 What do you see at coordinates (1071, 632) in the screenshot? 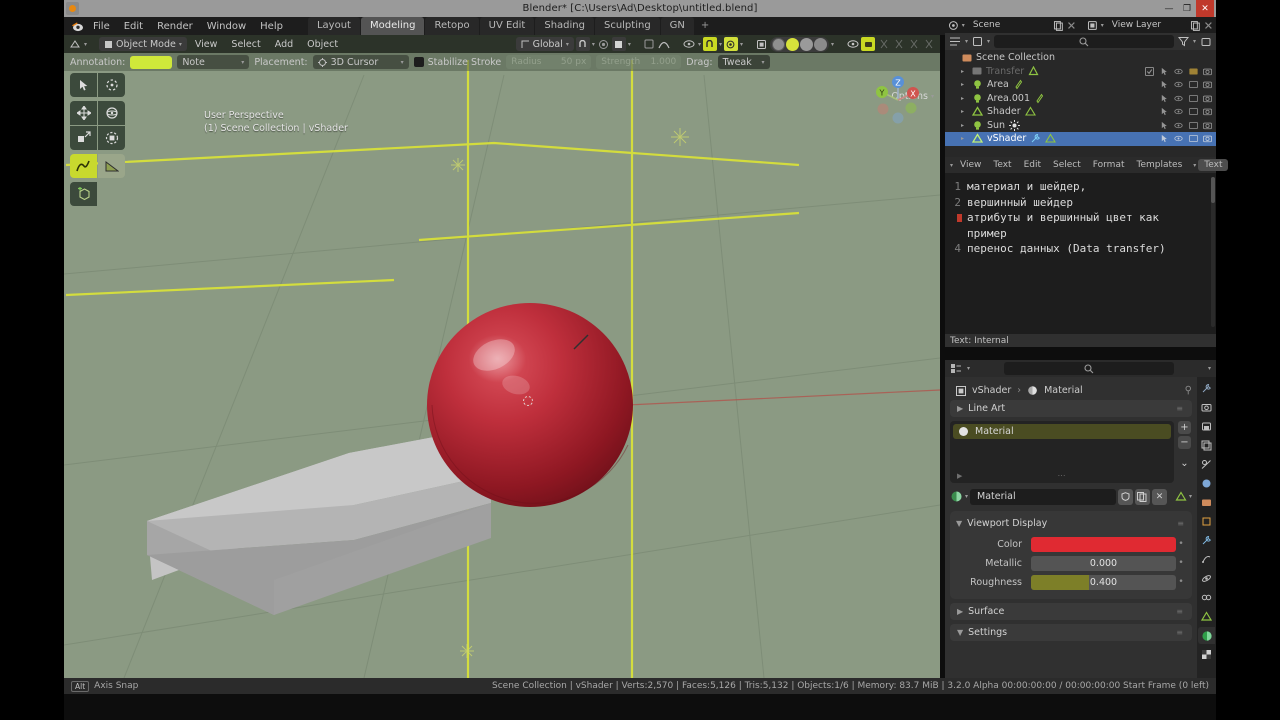
I see `settings-panel-header: ▼ Settings ≡` at bounding box center [1071, 632].